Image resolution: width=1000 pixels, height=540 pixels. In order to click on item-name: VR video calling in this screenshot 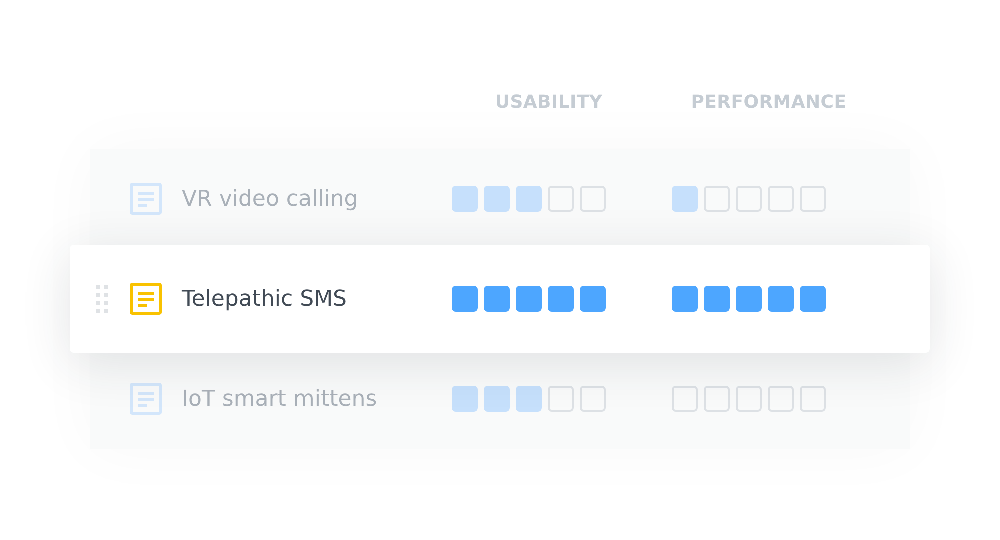, I will do `click(271, 199)`.